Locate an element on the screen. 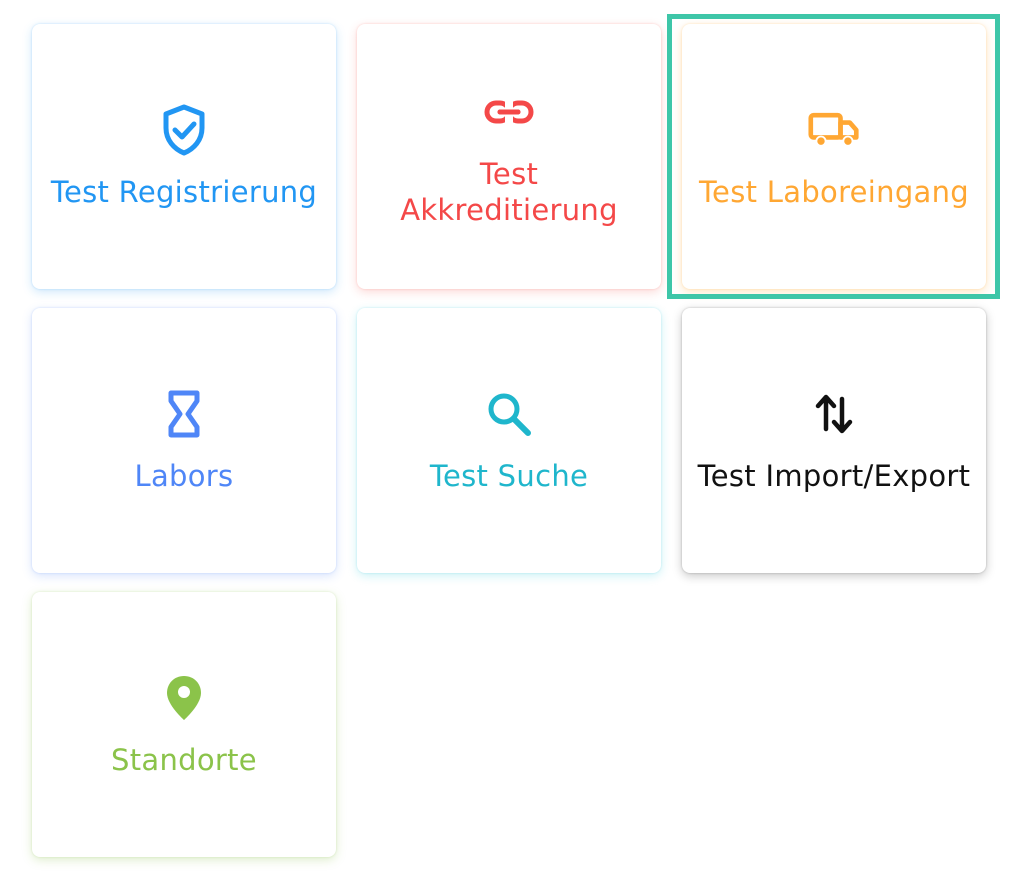 This screenshot has height=884, width=1024. link-icon is located at coordinates (509, 112).